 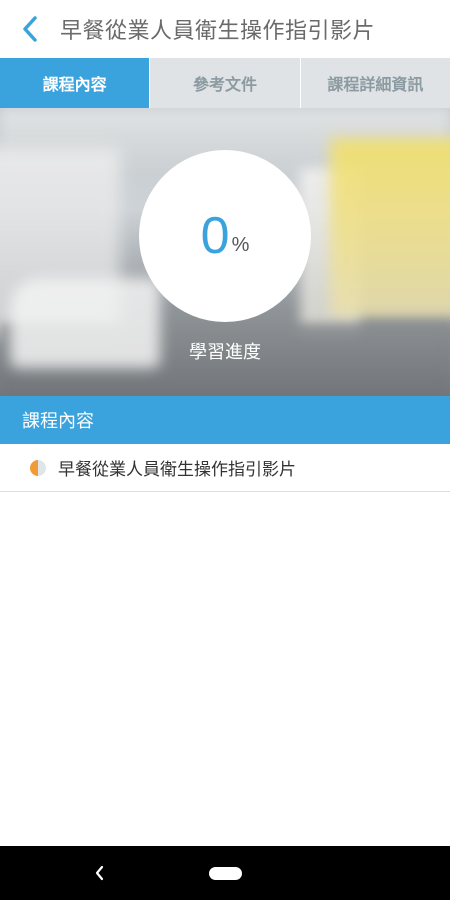 I want to click on progress-label: 學習進度, so click(x=225, y=352).